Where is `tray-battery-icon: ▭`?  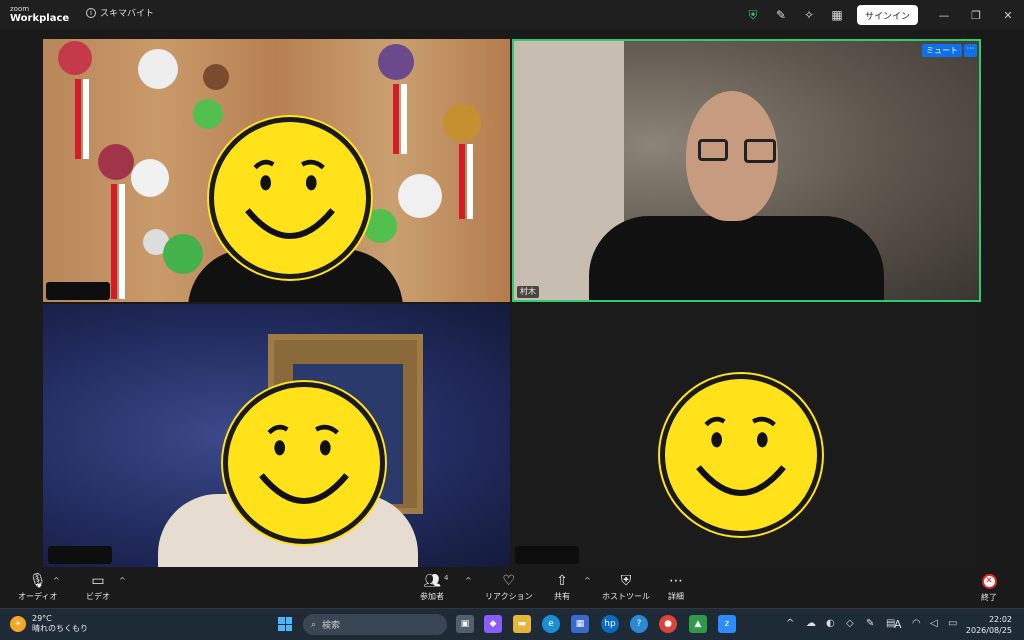 tray-battery-icon: ▭ is located at coordinates (952, 623).